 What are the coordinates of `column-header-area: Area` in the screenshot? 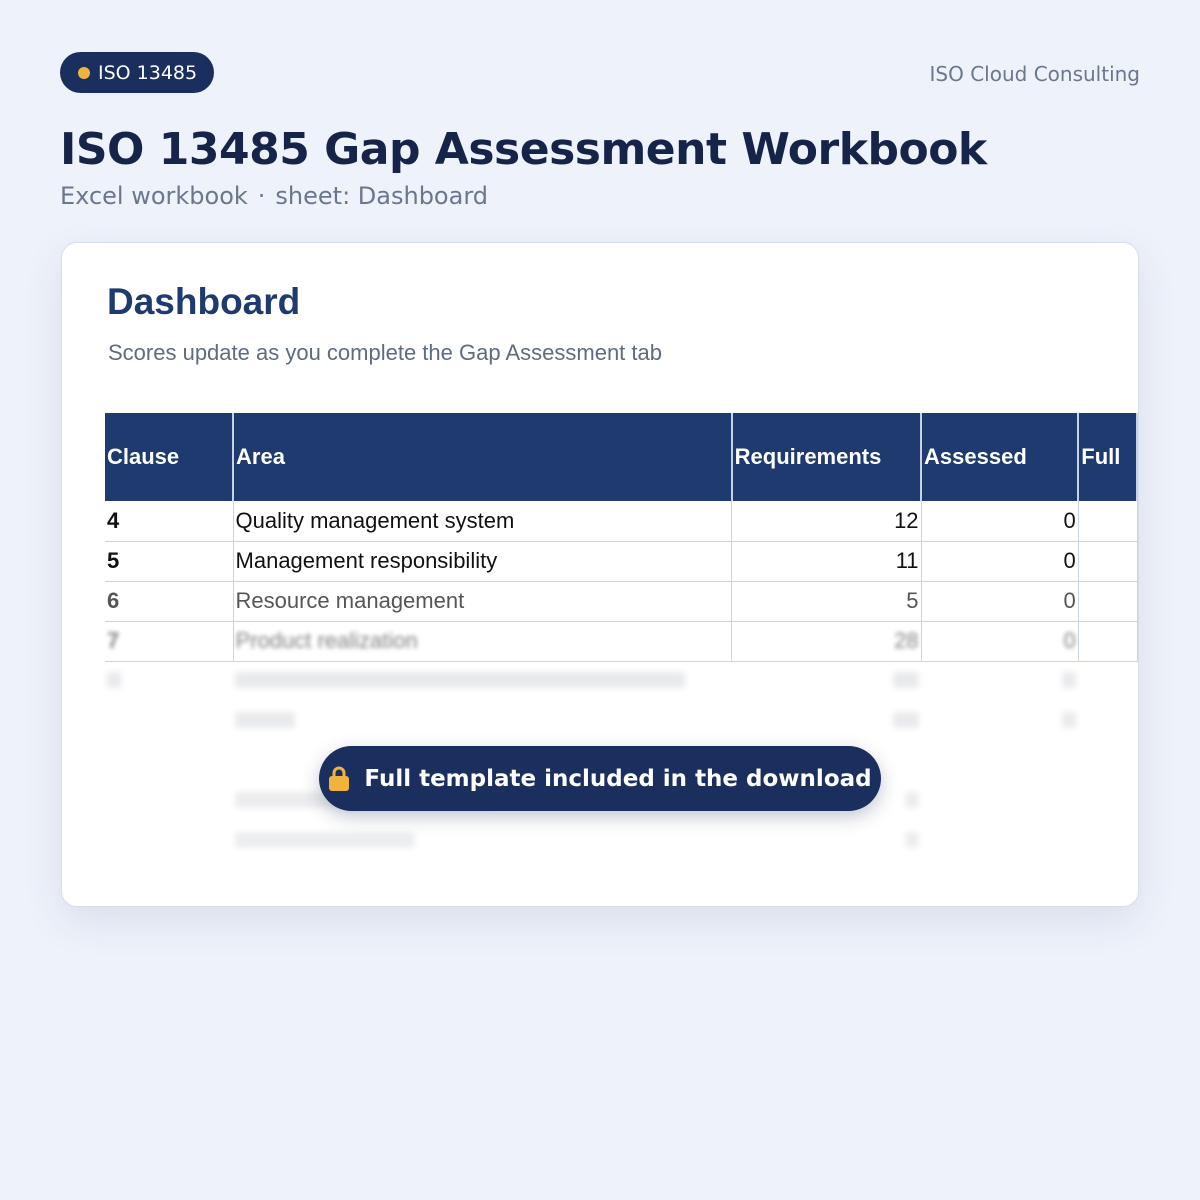 It's located at (483, 457).